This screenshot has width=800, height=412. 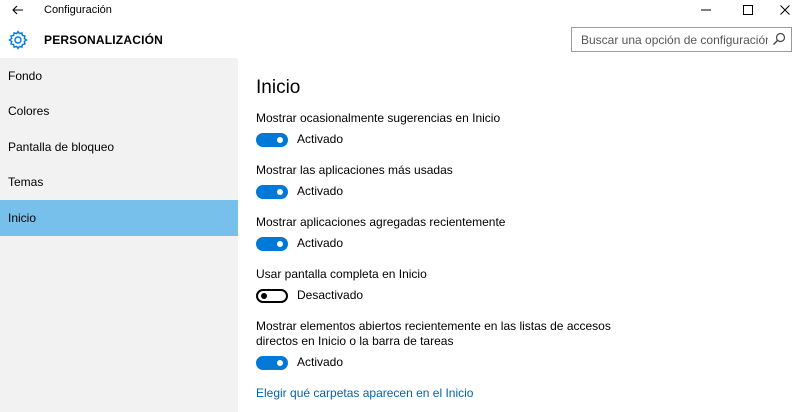 I want to click on setting-label-recientes-line2: directos en Inicio o la barra de tareas, so click(x=355, y=341).